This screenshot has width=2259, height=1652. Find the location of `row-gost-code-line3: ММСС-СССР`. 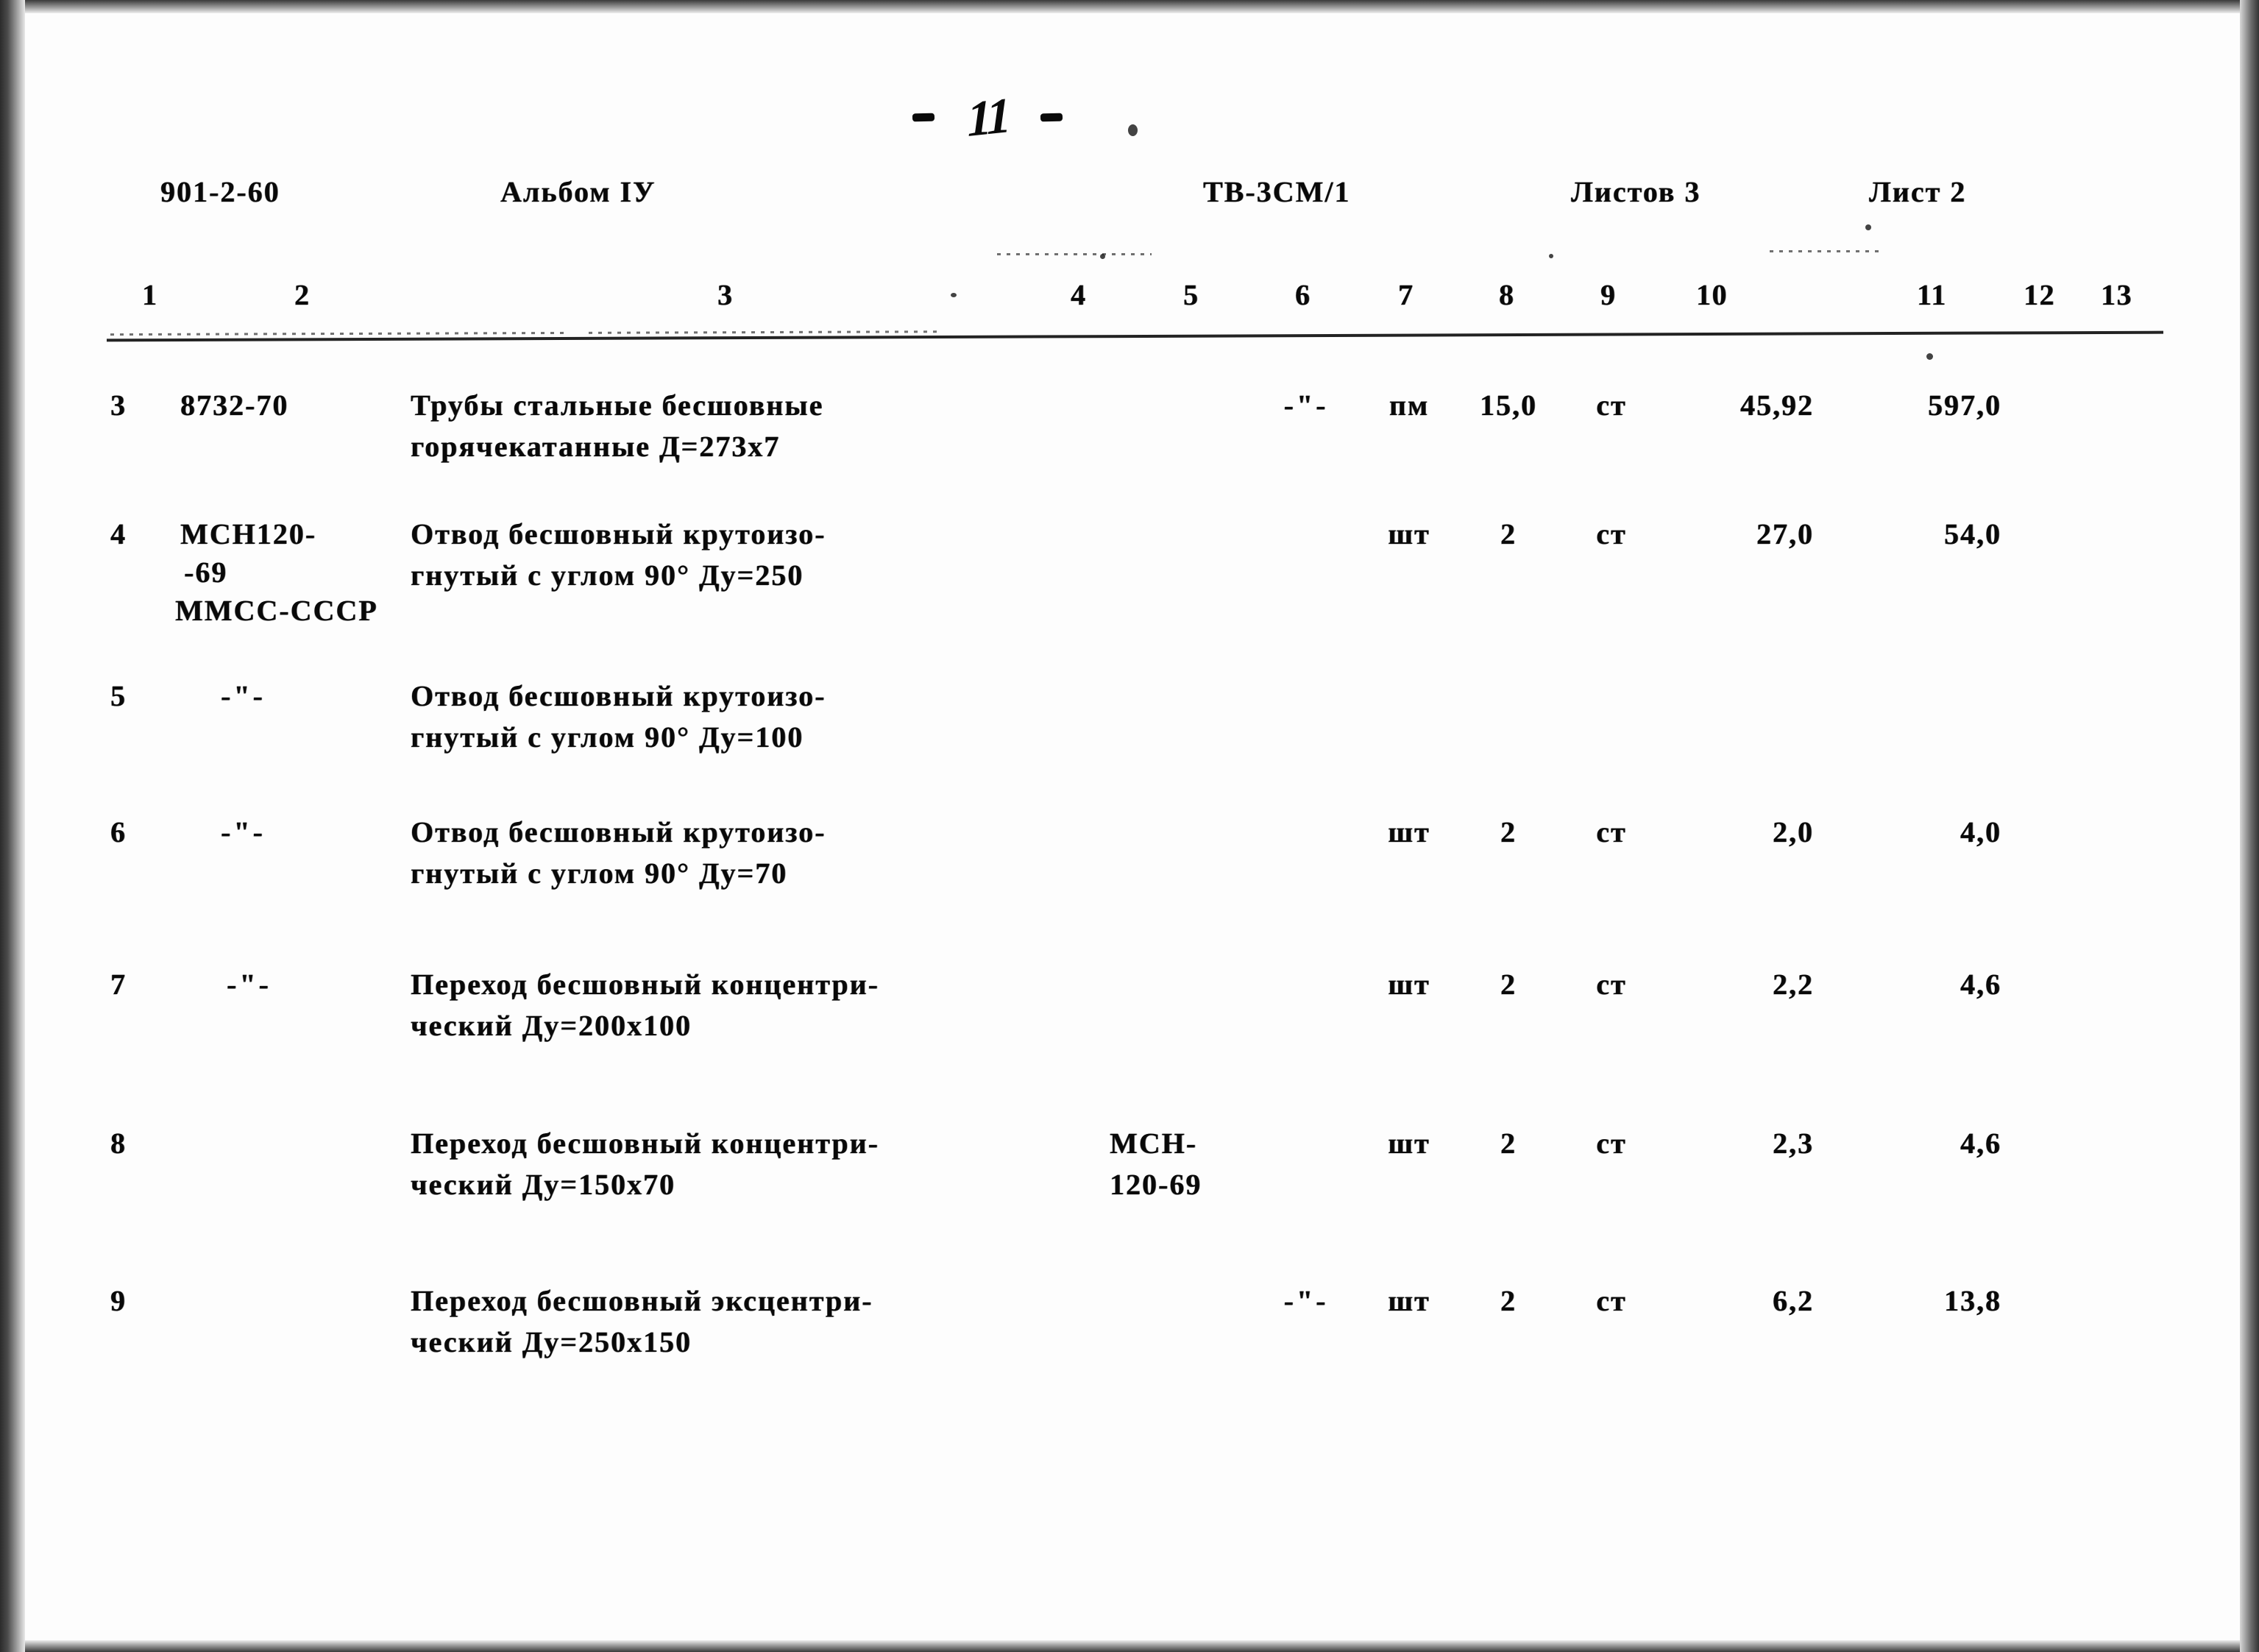

row-gost-code-line3: ММСС-СССР is located at coordinates (276, 610).